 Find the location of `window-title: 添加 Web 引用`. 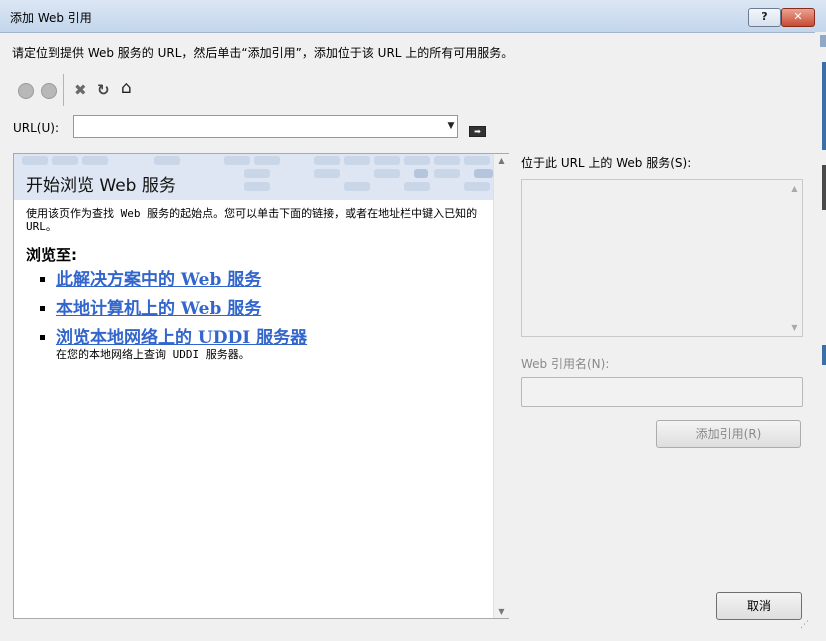

window-title: 添加 Web 引用 is located at coordinates (51, 18).